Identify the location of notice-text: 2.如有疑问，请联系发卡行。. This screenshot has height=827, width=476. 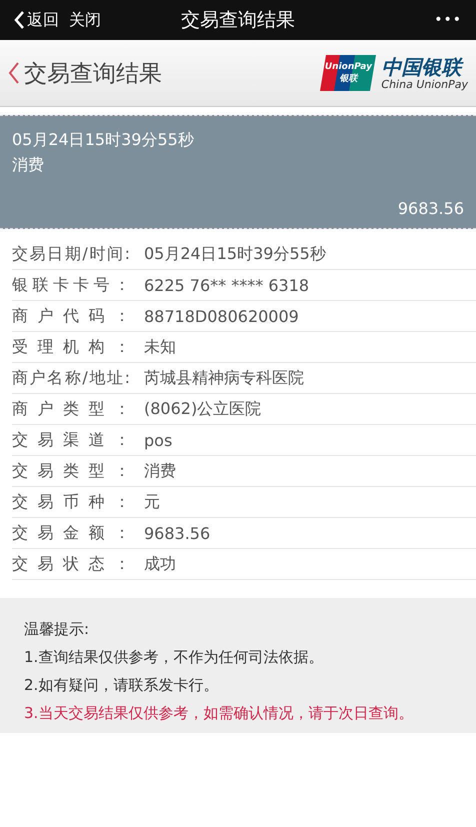
(122, 685).